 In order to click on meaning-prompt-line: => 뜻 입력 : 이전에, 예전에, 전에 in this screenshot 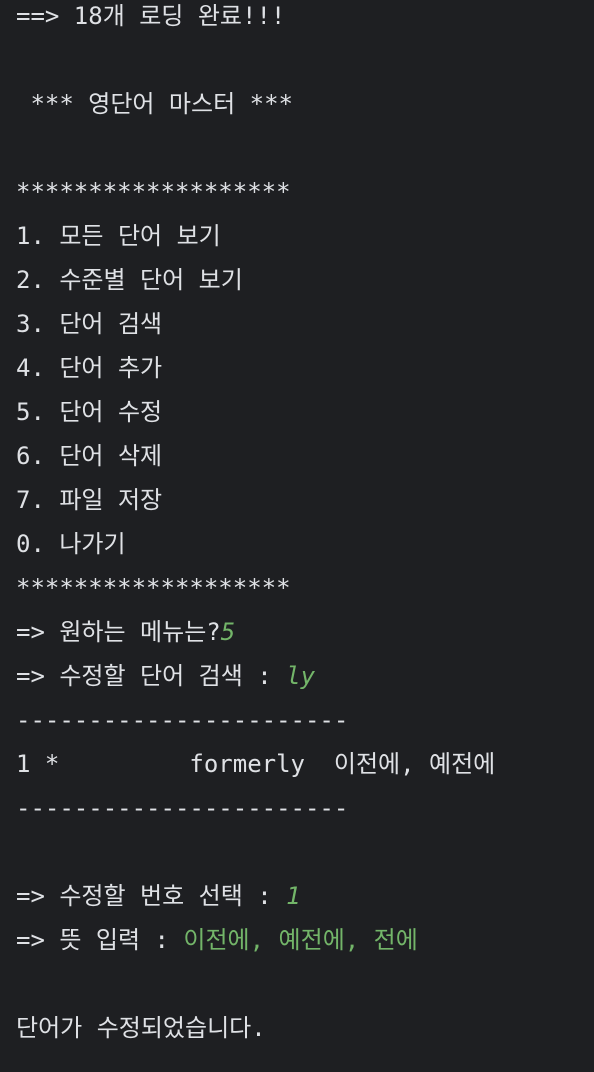, I will do `click(217, 940)`.